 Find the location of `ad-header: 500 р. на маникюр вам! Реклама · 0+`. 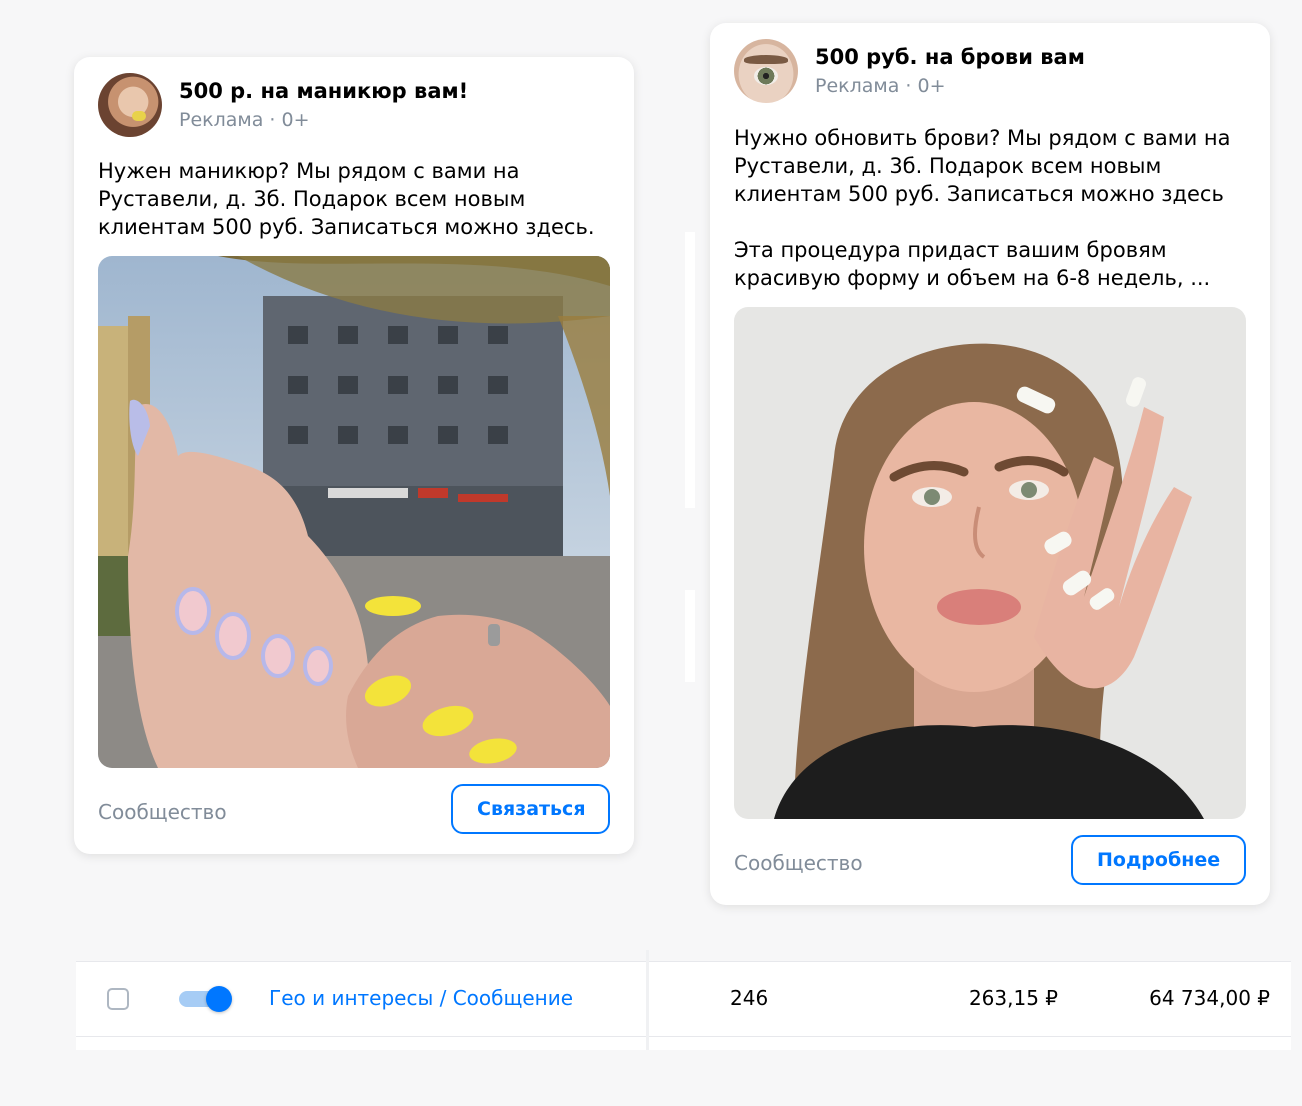

ad-header: 500 р. на маникюр вам! Реклама · 0+ is located at coordinates (283, 105).